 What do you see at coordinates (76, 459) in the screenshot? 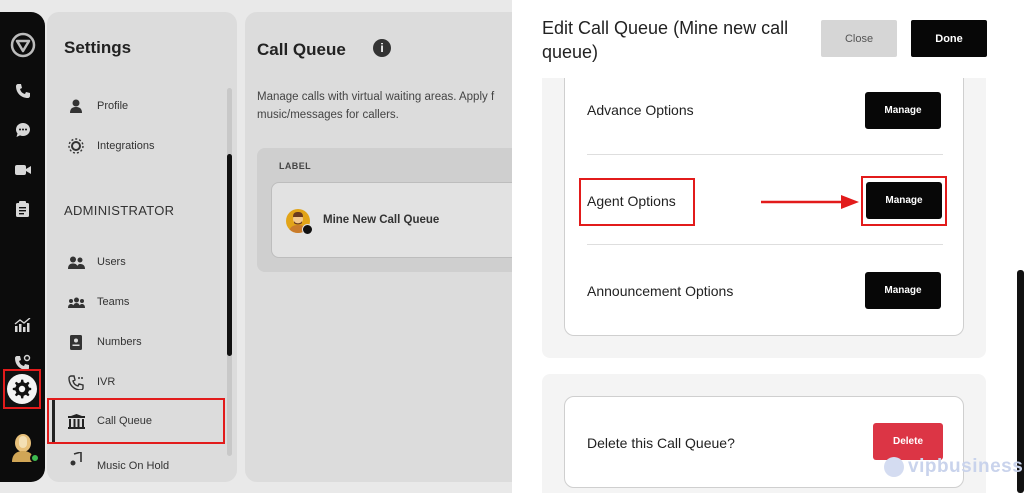
I see `music-icon` at bounding box center [76, 459].